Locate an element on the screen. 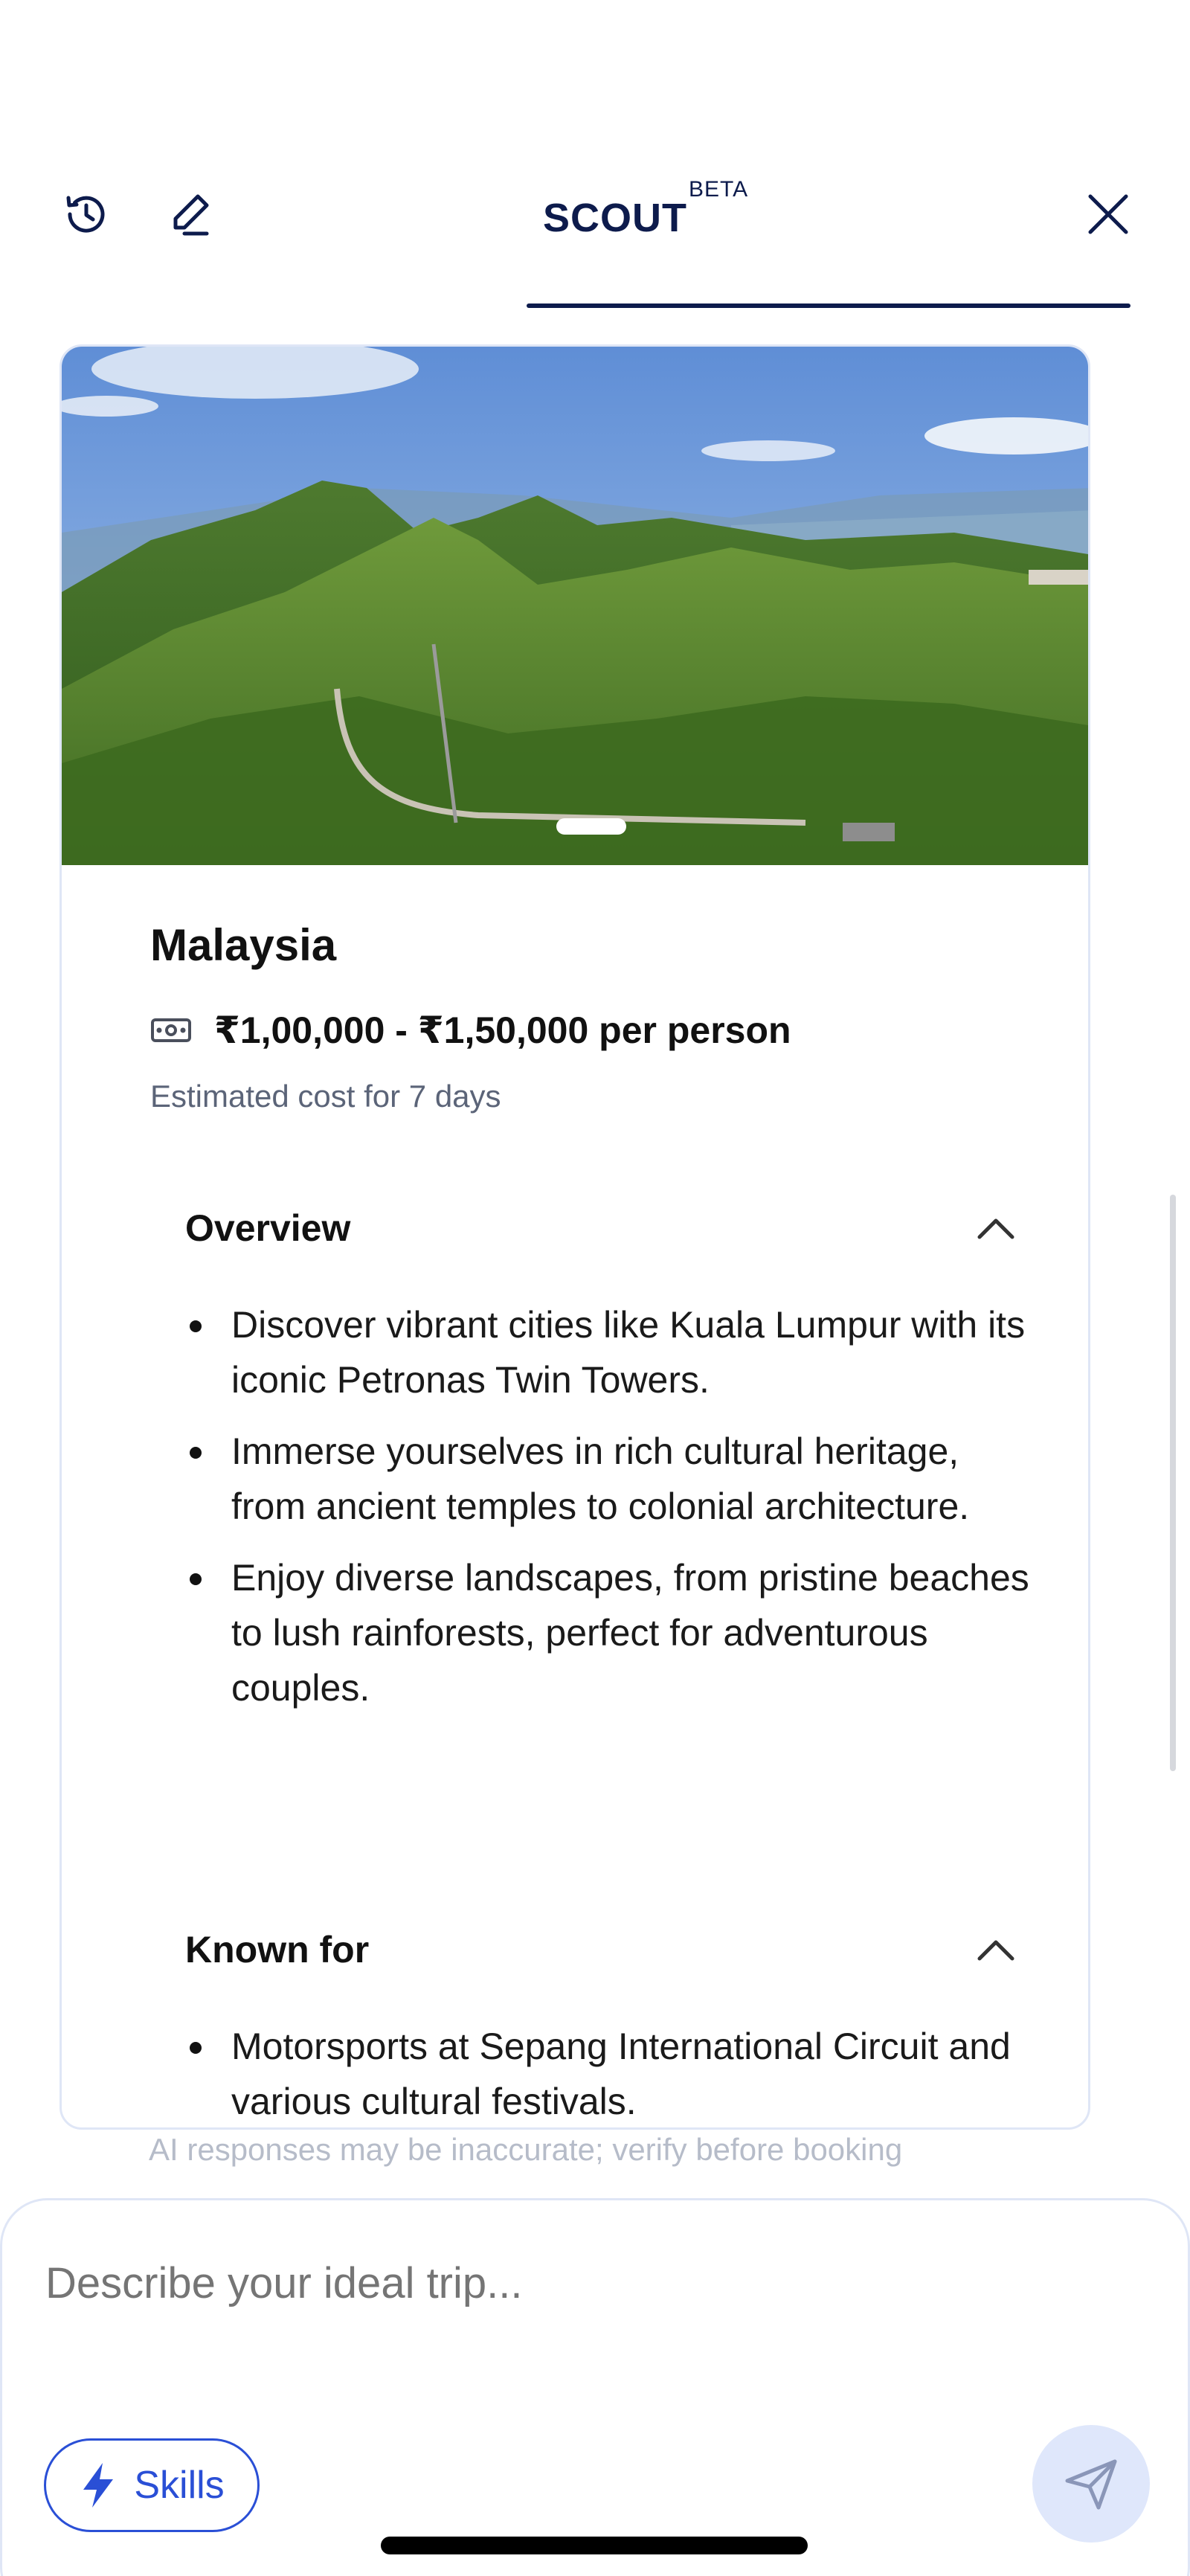 This screenshot has width=1190, height=2576. overview-title: Overview is located at coordinates (268, 1228).